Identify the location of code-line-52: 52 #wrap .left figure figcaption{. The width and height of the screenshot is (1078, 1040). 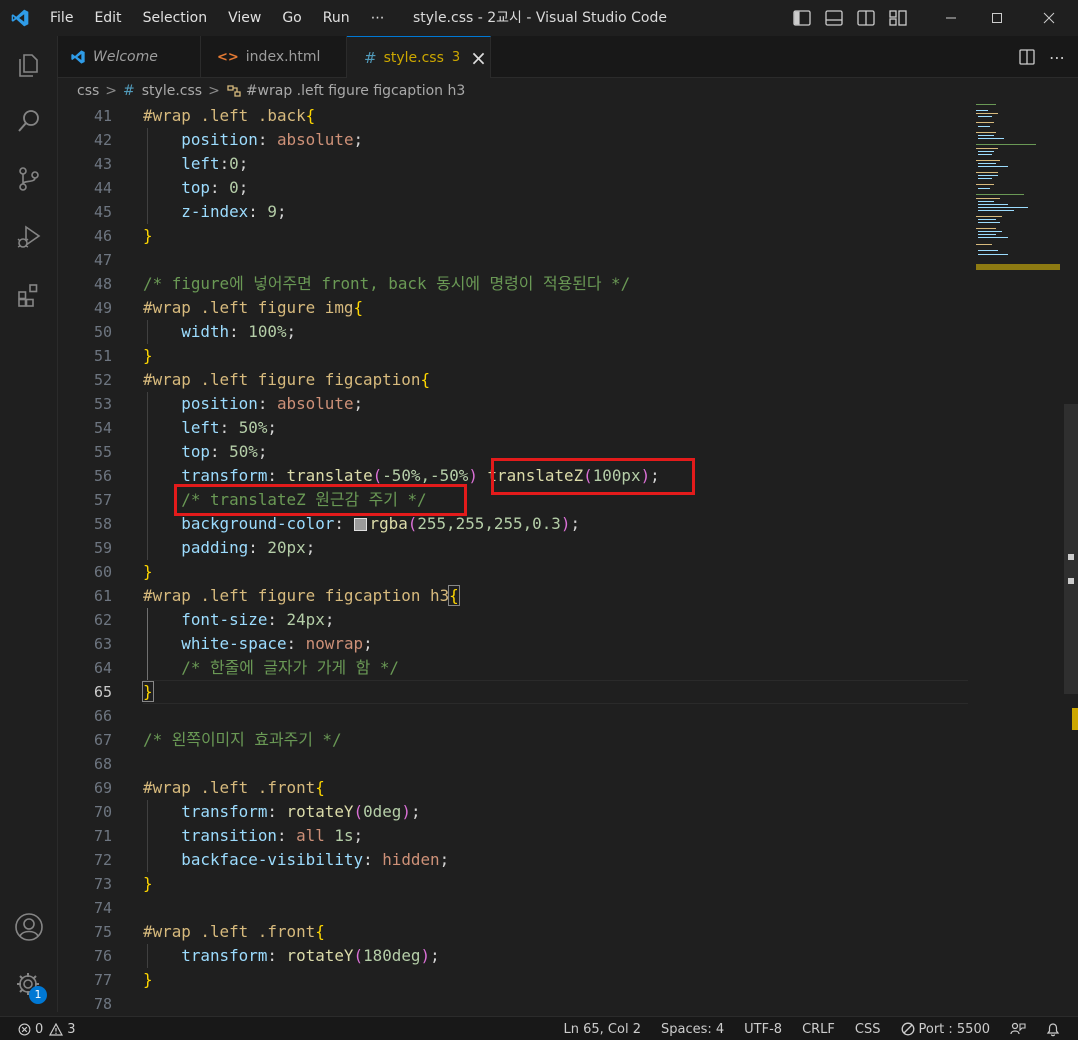
(513, 380).